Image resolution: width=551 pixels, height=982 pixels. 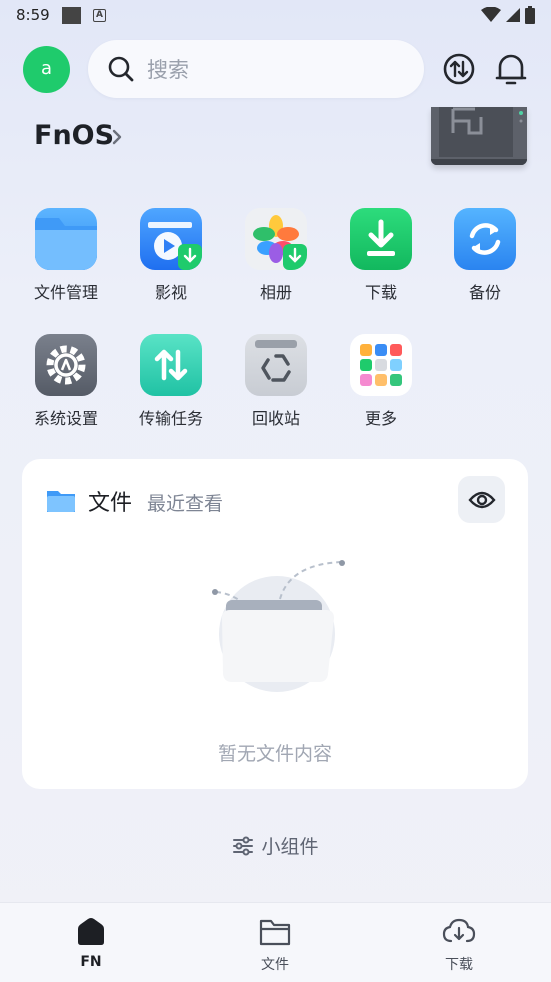 I want to click on app-more: 更多, so click(x=381, y=381).